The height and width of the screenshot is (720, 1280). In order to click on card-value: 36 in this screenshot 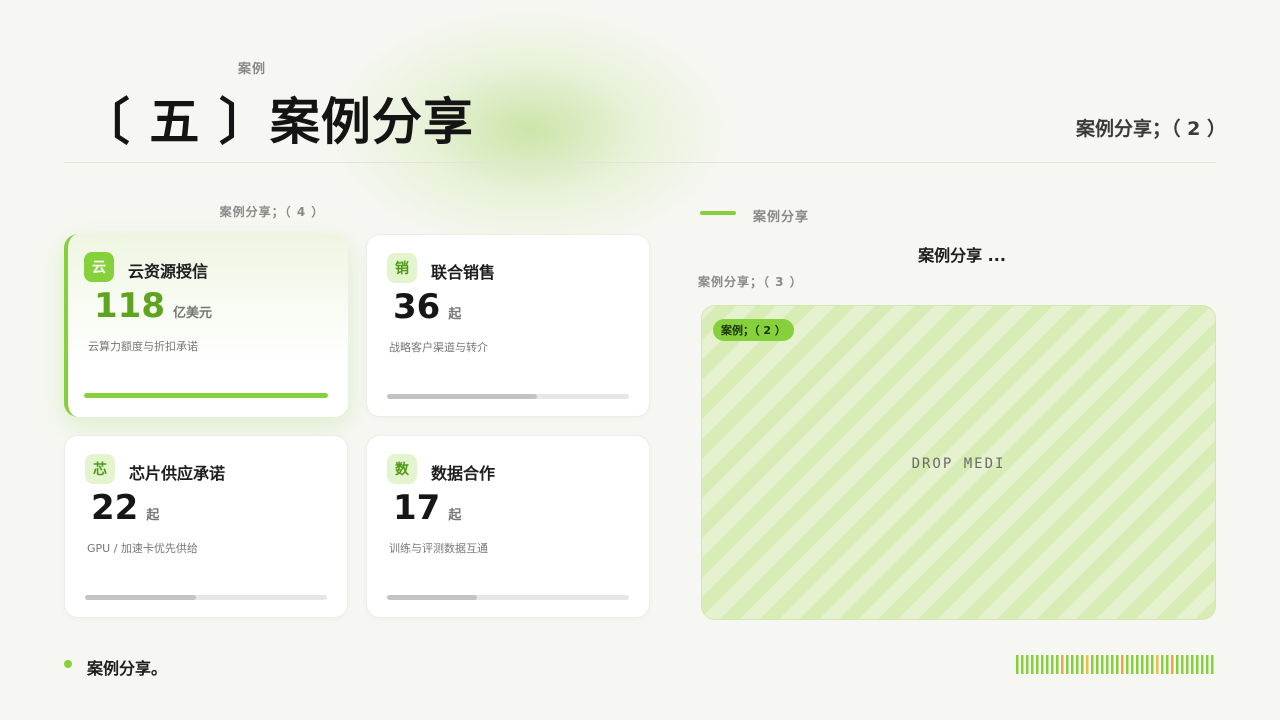, I will do `click(417, 307)`.